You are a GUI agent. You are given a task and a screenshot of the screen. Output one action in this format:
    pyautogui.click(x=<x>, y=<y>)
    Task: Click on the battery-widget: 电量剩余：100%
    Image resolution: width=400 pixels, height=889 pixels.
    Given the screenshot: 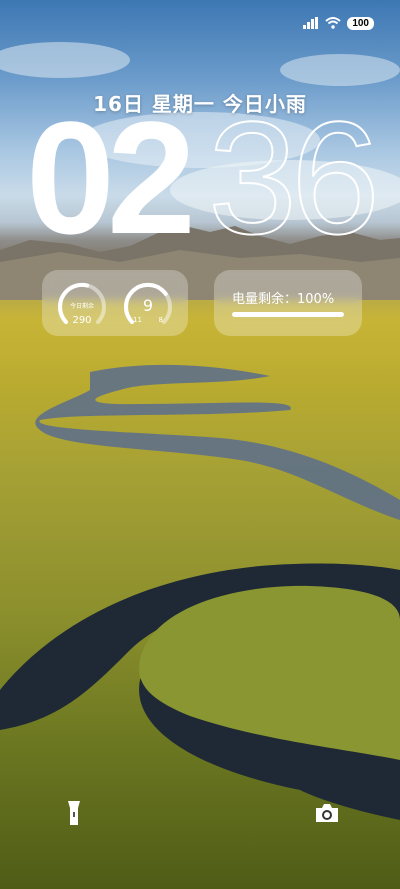 What is the action you would take?
    pyautogui.click(x=288, y=303)
    